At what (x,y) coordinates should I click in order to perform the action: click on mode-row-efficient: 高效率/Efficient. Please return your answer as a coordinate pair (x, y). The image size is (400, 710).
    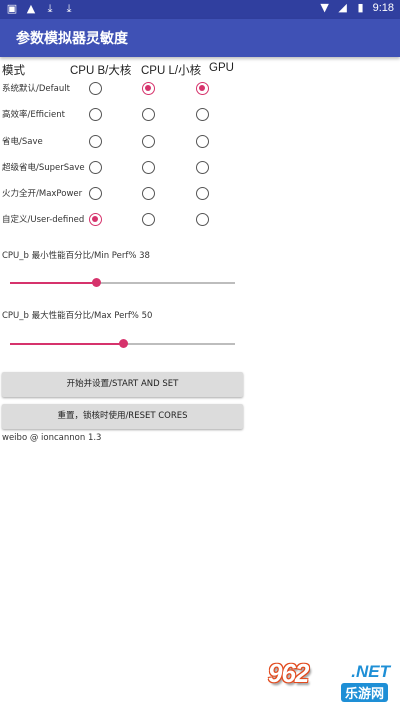
    Looking at the image, I should click on (200, 115).